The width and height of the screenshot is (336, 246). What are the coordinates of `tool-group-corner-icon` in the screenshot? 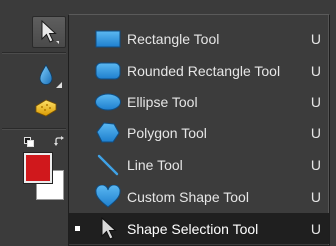 It's located at (59, 85).